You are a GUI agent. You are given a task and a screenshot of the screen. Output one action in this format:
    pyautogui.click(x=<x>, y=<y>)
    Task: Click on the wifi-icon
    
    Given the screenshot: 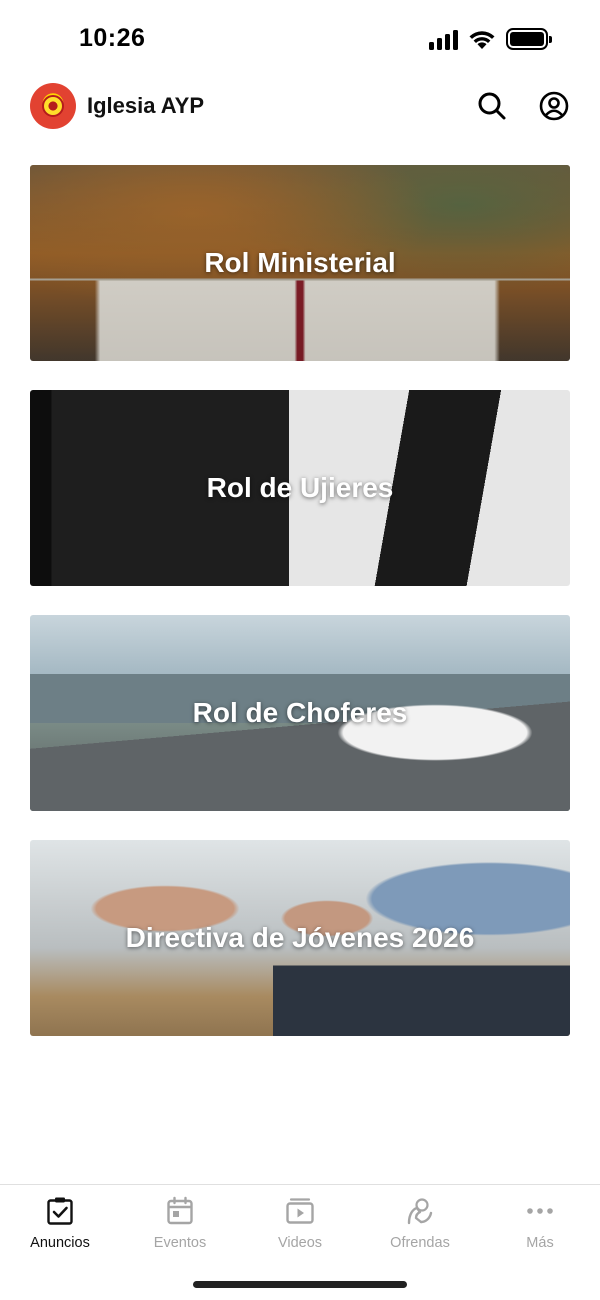 What is the action you would take?
    pyautogui.click(x=482, y=40)
    